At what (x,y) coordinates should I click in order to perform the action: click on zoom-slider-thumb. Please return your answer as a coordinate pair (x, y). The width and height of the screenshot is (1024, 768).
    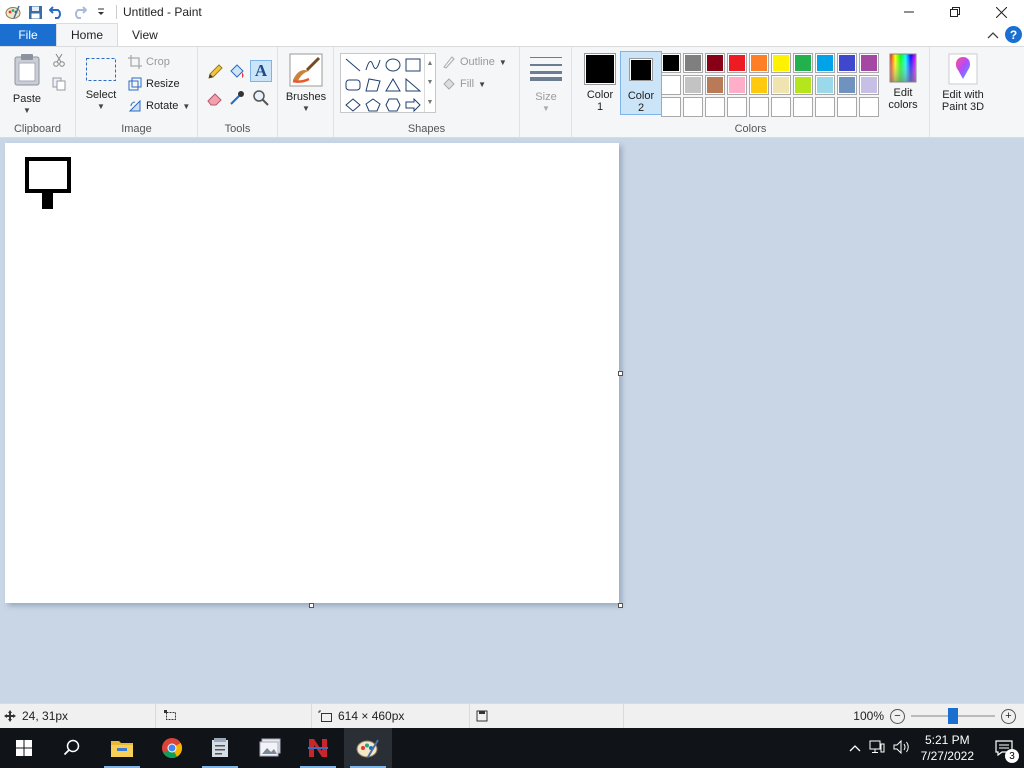
    Looking at the image, I should click on (953, 716).